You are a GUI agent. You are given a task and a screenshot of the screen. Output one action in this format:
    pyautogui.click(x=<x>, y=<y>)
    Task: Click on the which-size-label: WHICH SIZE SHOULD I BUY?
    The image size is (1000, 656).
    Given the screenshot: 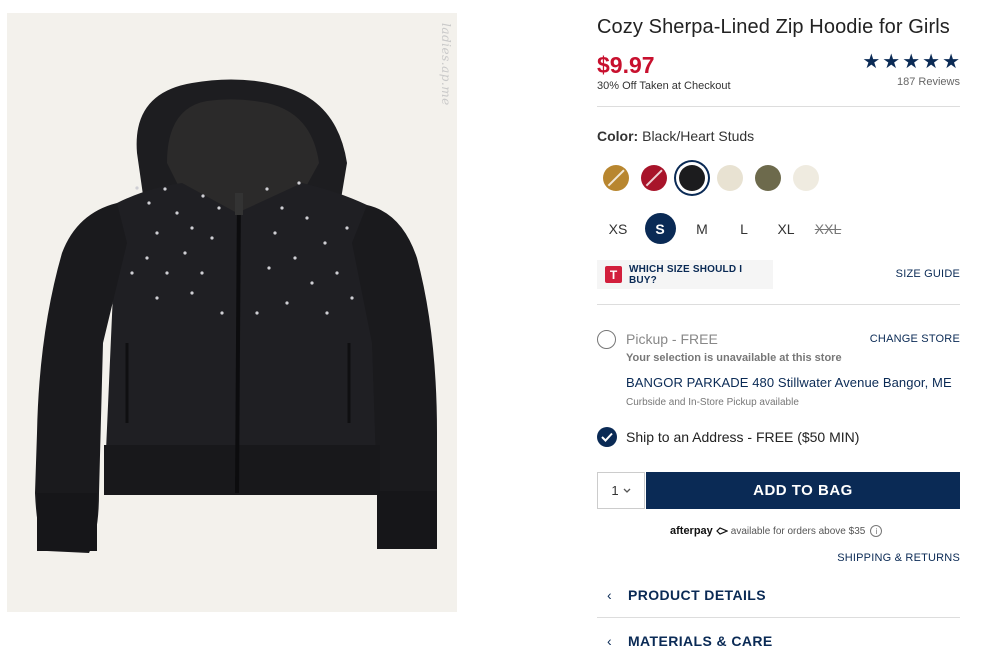 What is the action you would take?
    pyautogui.click(x=685, y=274)
    